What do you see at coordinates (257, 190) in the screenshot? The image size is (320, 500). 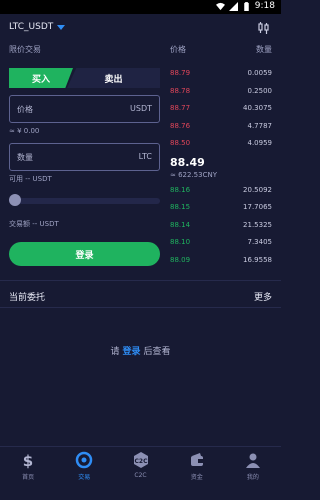 I see `bid-qty: 20.5092` at bounding box center [257, 190].